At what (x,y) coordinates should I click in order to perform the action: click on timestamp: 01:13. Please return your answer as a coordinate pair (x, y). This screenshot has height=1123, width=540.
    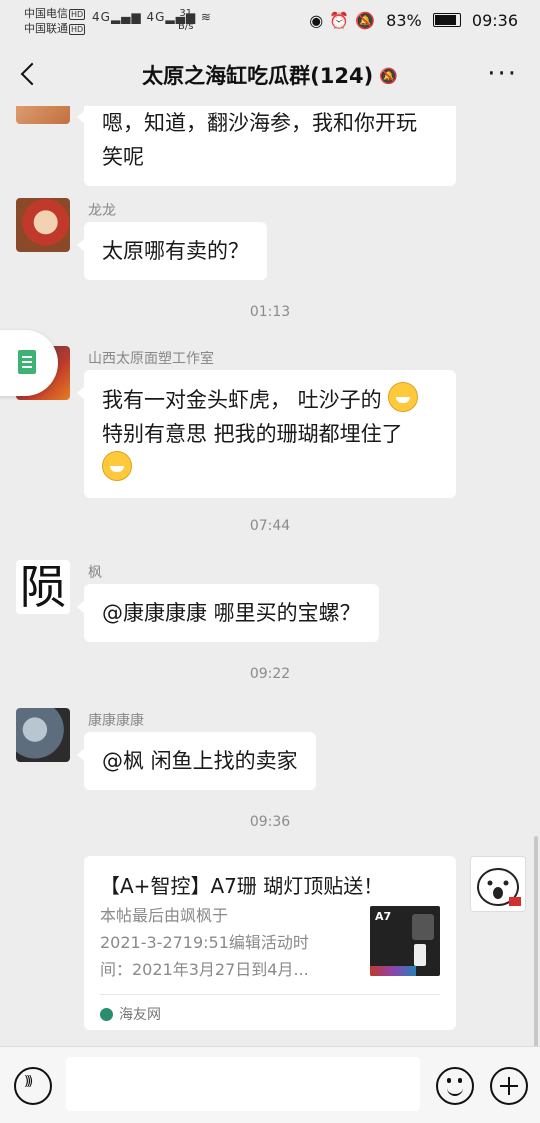
    Looking at the image, I should click on (270, 312).